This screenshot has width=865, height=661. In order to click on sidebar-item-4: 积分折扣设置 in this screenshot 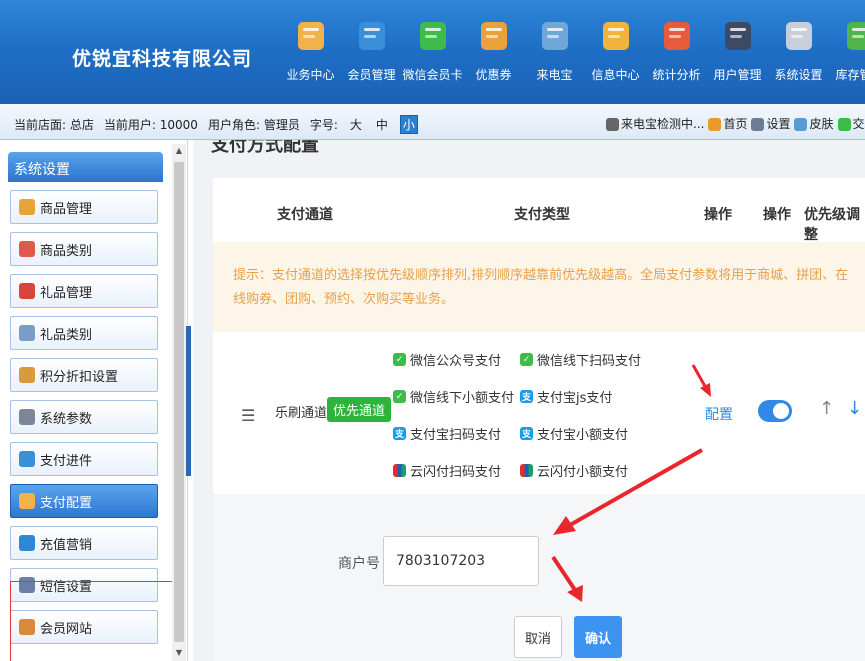, I will do `click(84, 375)`.